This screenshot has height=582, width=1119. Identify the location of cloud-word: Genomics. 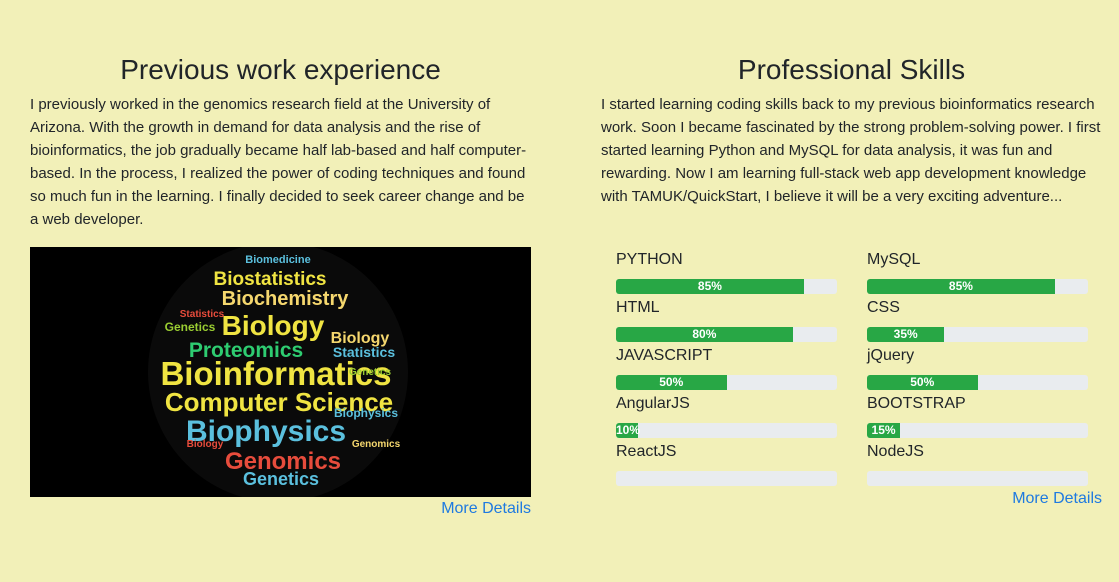
(376, 444).